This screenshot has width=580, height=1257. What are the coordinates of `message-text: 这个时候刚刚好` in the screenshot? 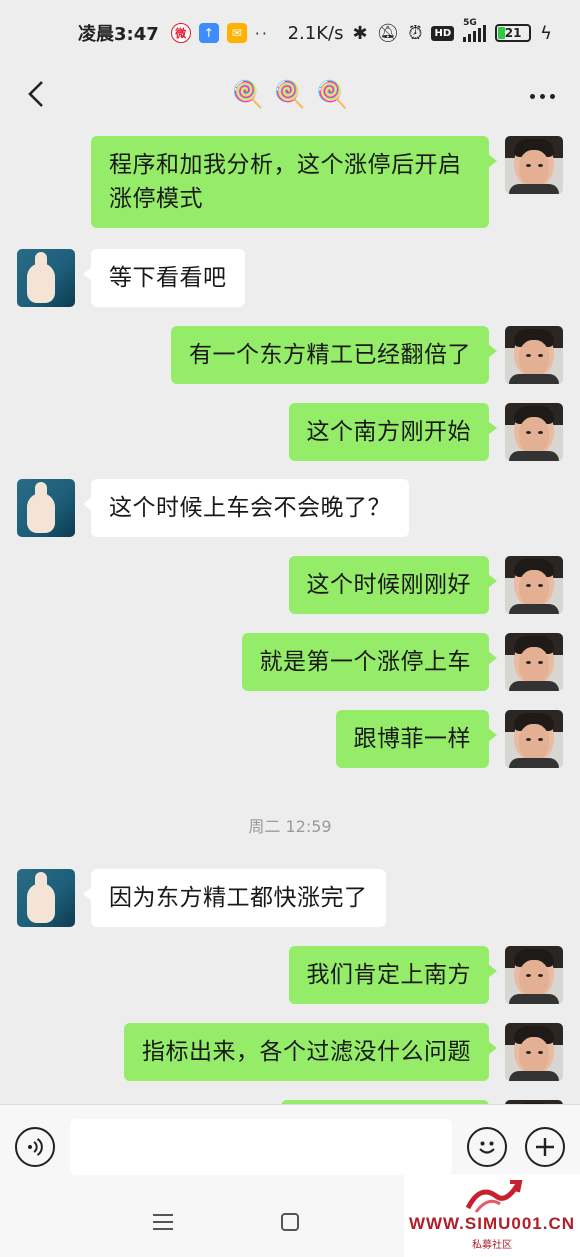 It's located at (388, 585).